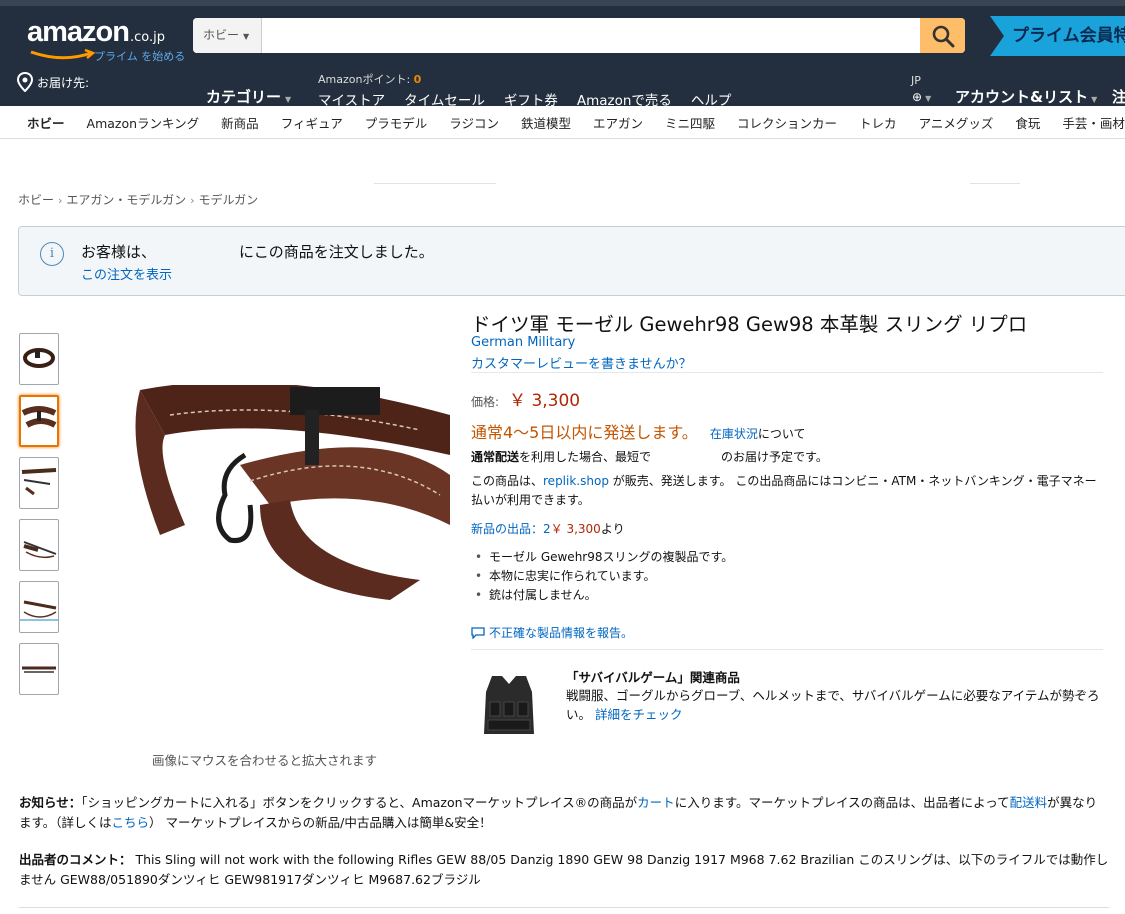 Image resolution: width=1125 pixels, height=914 pixels. Describe the element at coordinates (396, 122) in the screenshot. I see `subnav-item-plamodel: プラモデル` at that location.